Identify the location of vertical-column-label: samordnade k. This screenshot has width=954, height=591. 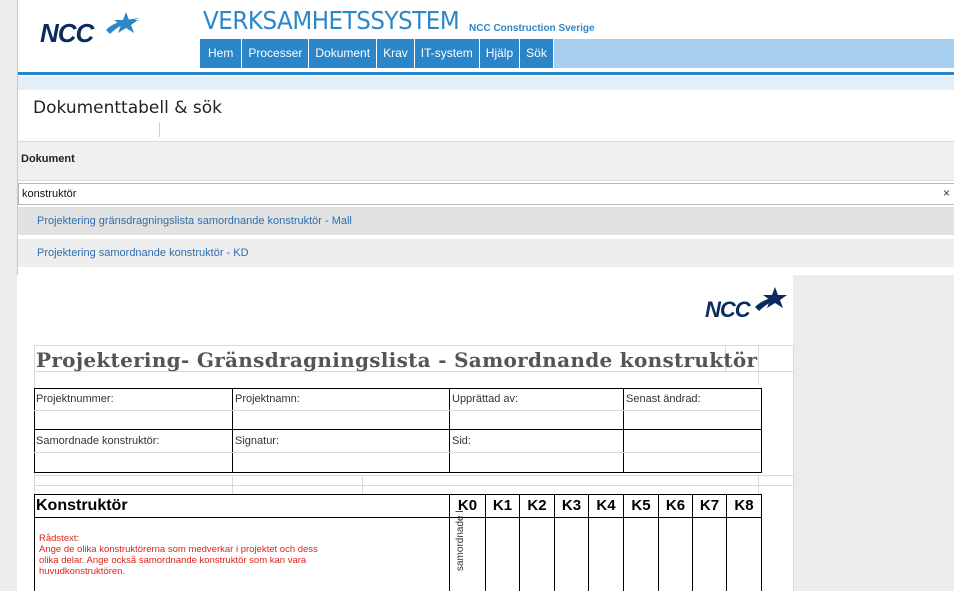
(460, 541).